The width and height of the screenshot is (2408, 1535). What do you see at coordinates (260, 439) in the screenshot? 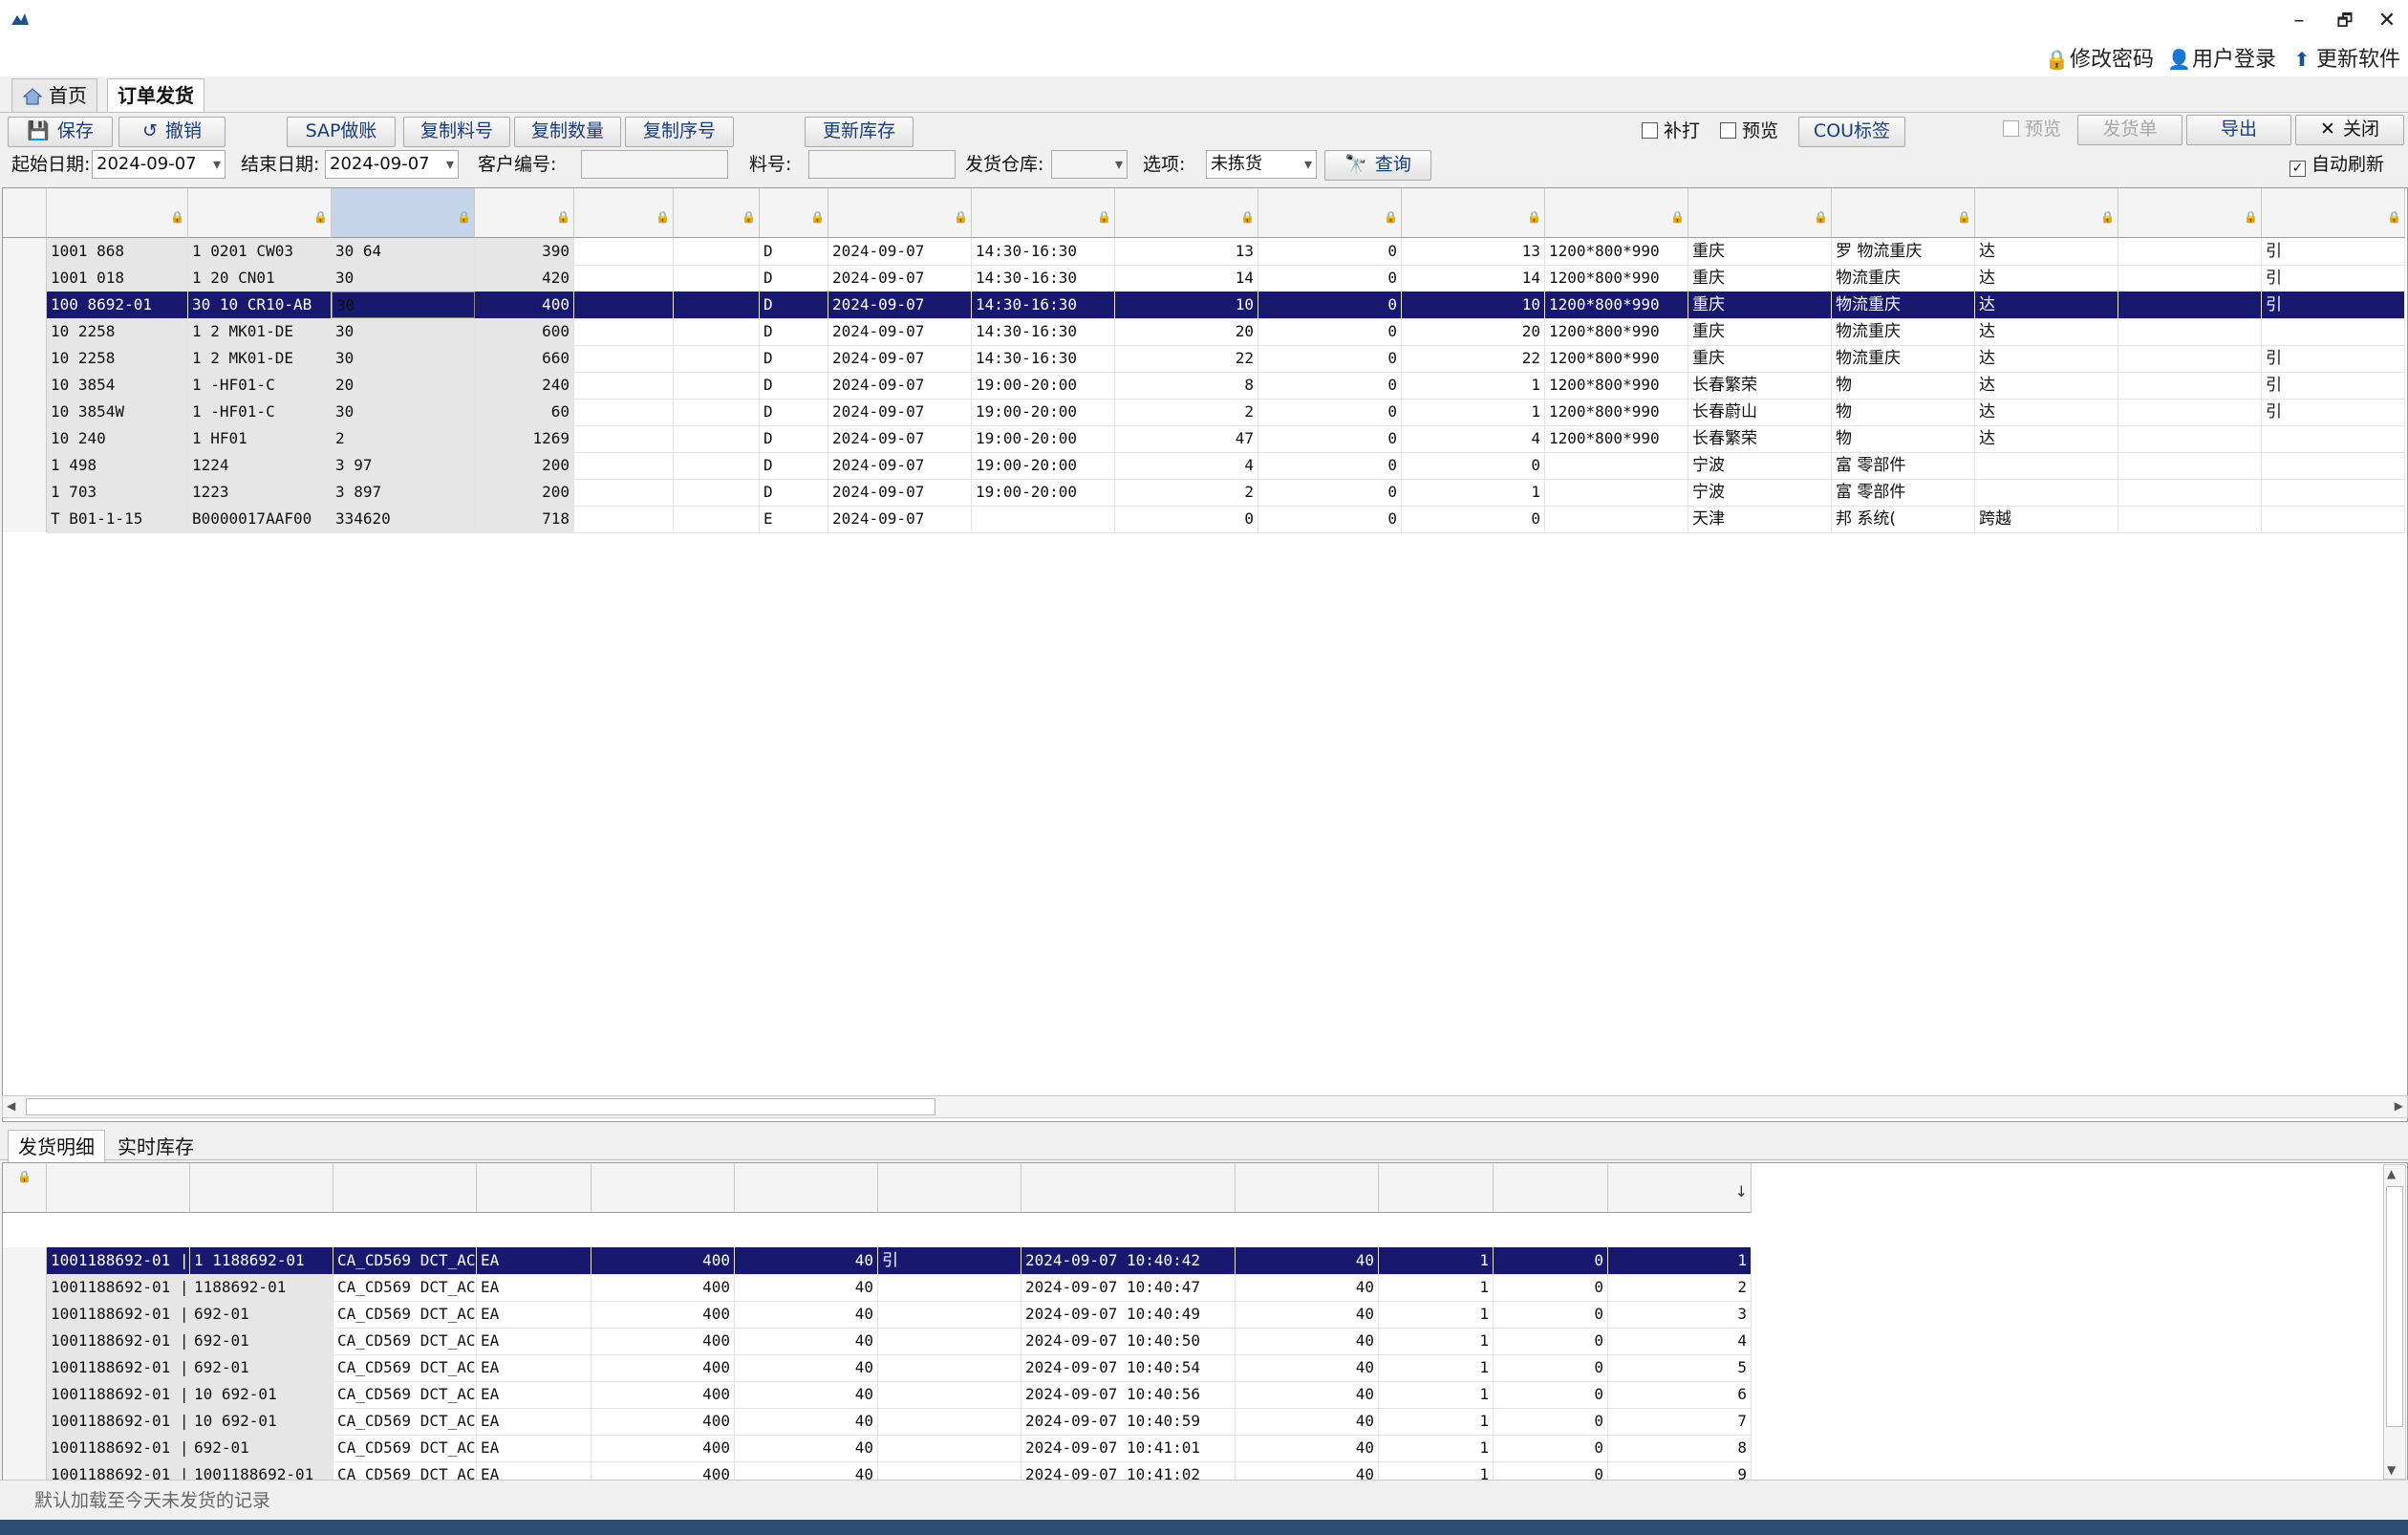
I see `table-cell: 1 HF01` at bounding box center [260, 439].